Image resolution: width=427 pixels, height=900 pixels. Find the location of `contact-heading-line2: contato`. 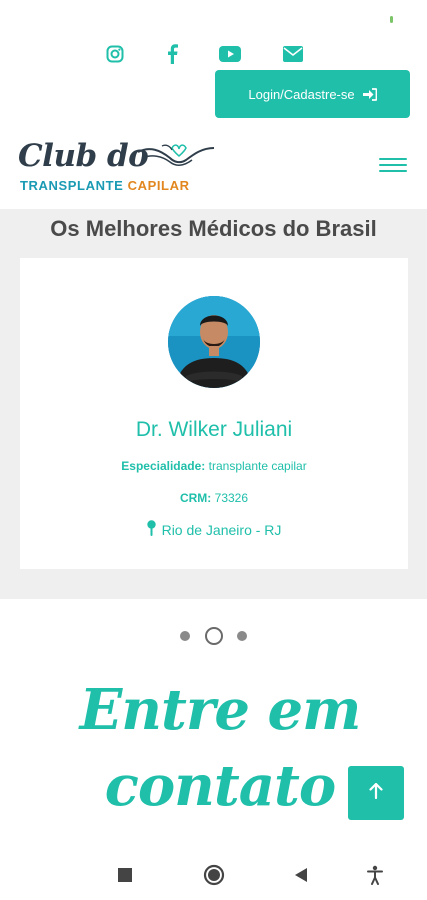

contact-heading-line2: contato is located at coordinates (220, 786).